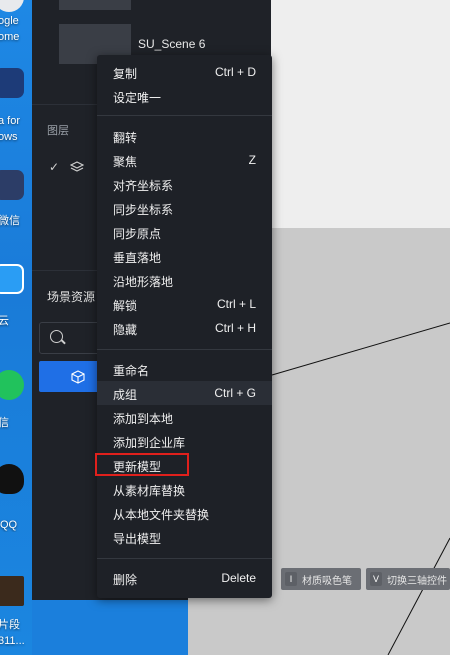  I want to click on menu-item-label: 翻转, so click(125, 138).